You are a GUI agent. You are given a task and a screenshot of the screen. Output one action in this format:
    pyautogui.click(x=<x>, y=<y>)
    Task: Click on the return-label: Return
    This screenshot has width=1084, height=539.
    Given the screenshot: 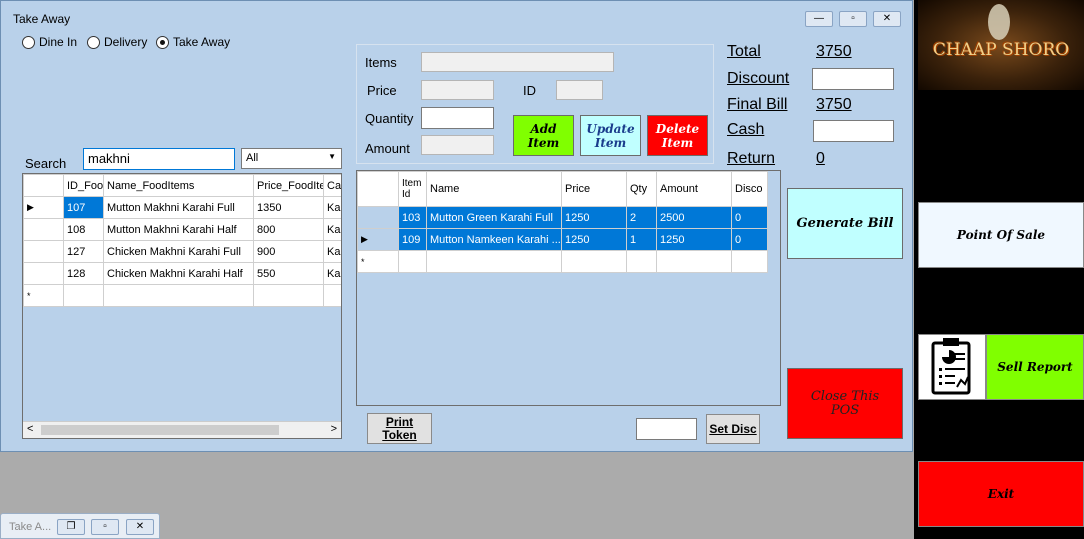 What is the action you would take?
    pyautogui.click(x=751, y=158)
    